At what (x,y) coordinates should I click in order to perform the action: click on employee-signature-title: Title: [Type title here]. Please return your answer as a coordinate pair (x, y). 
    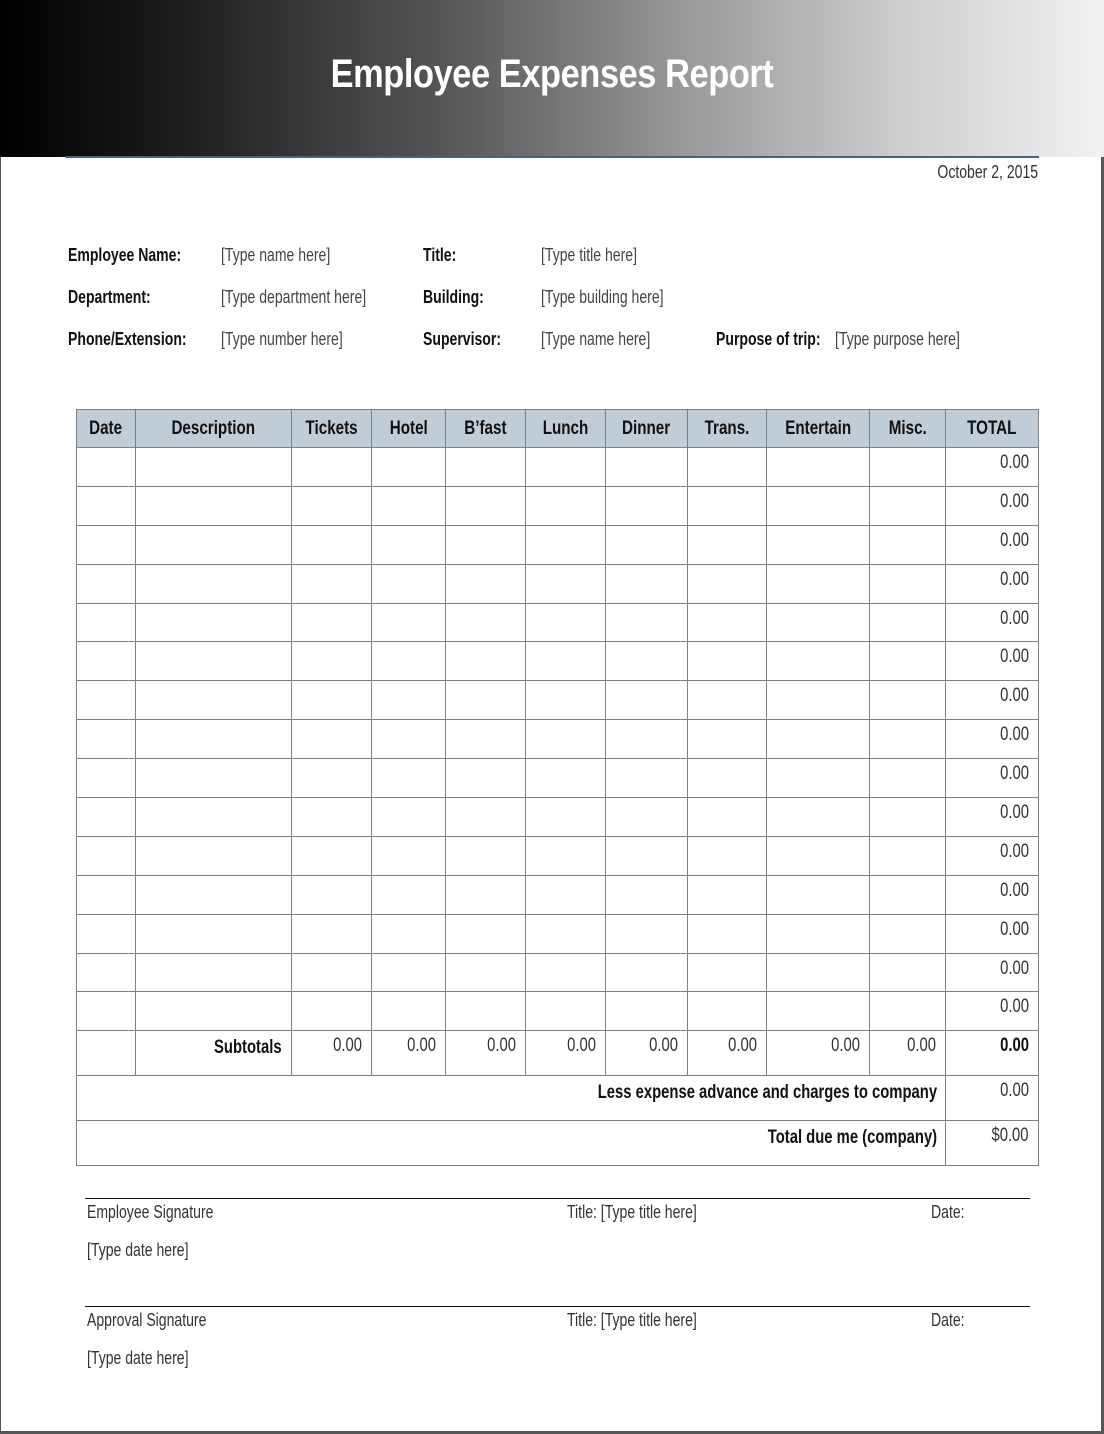
    Looking at the image, I should click on (650, 1212).